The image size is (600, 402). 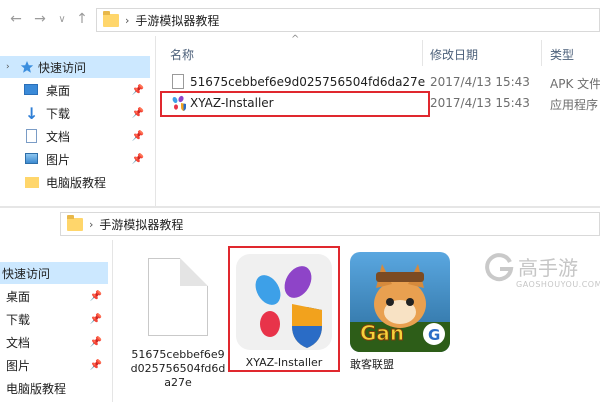 What do you see at coordinates (372, 364) in the screenshot?
I see `tile-label: 敢客联盟` at bounding box center [372, 364].